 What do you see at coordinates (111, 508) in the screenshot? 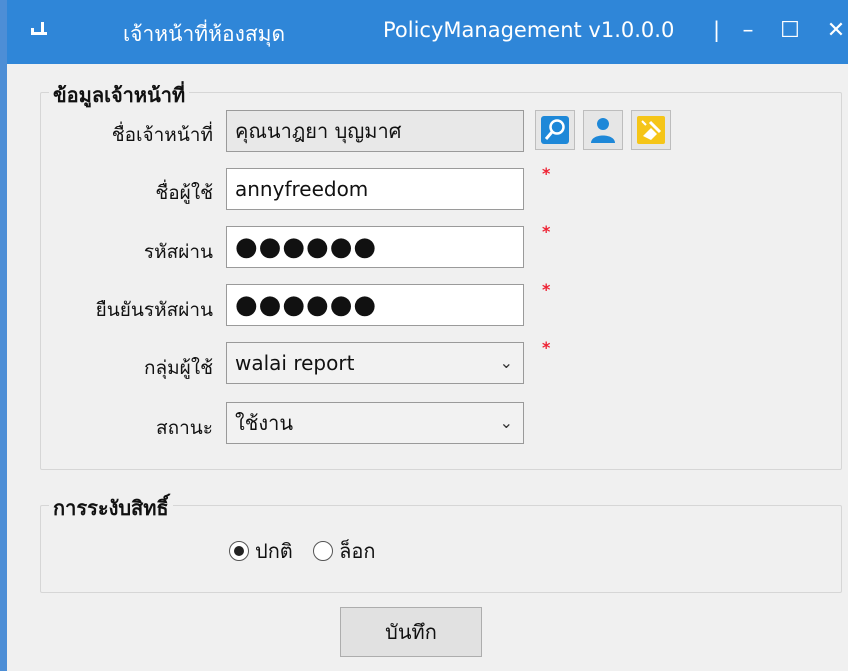
I see `suspension-legend: การระงับสิทธิ์` at bounding box center [111, 508].